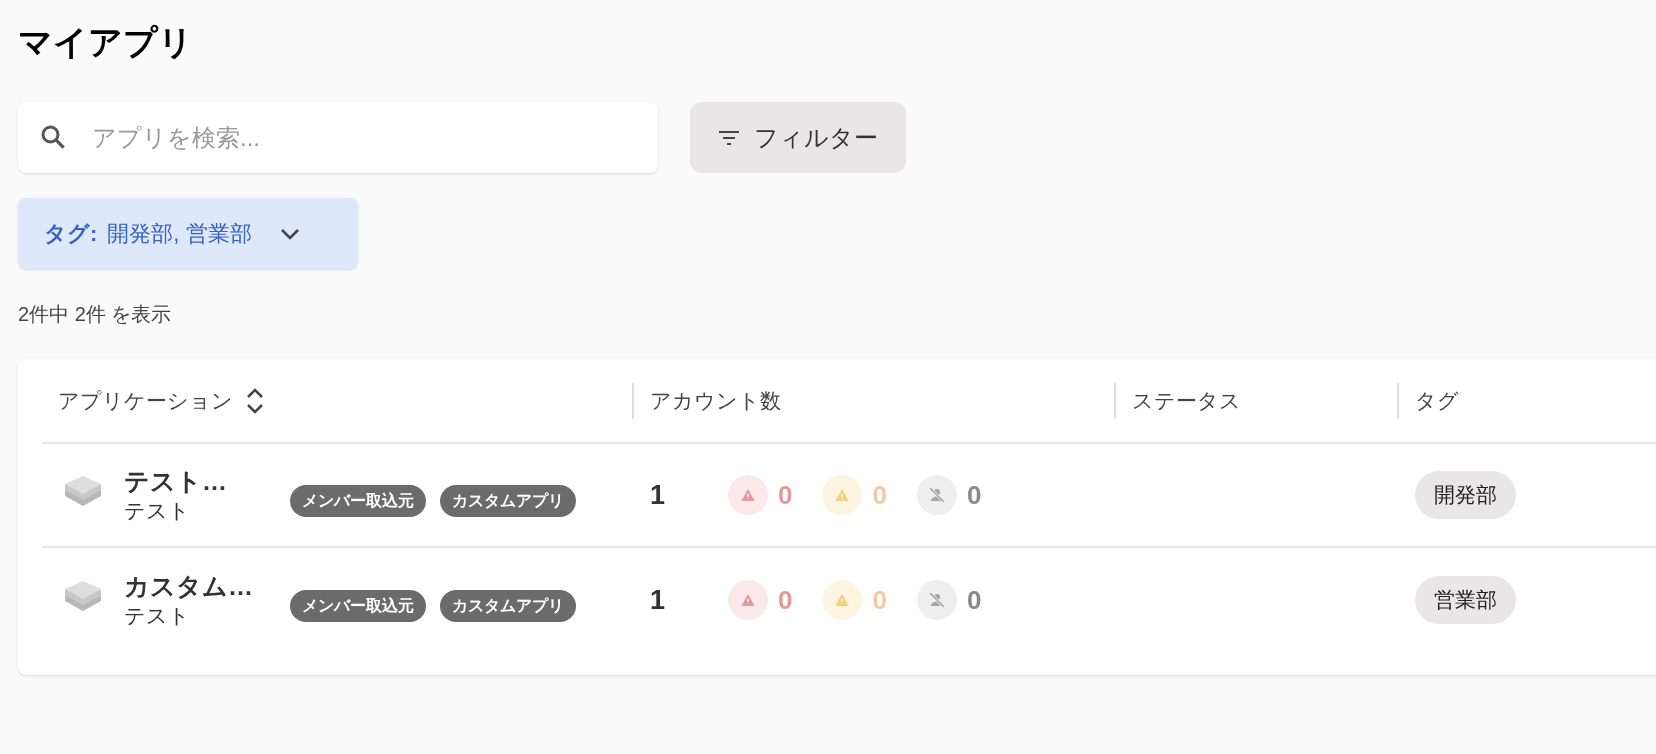 The image size is (1656, 754). Describe the element at coordinates (106, 42) in the screenshot. I see `page-title: マイアプリ` at that location.